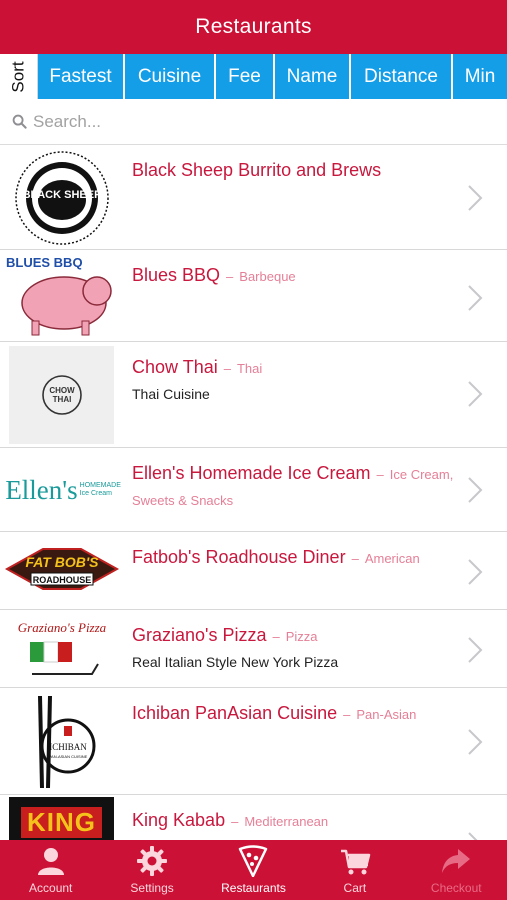 This screenshot has width=507, height=900. What do you see at coordinates (44, 262) in the screenshot?
I see `svg-text: BLUES BBQ` at bounding box center [44, 262].